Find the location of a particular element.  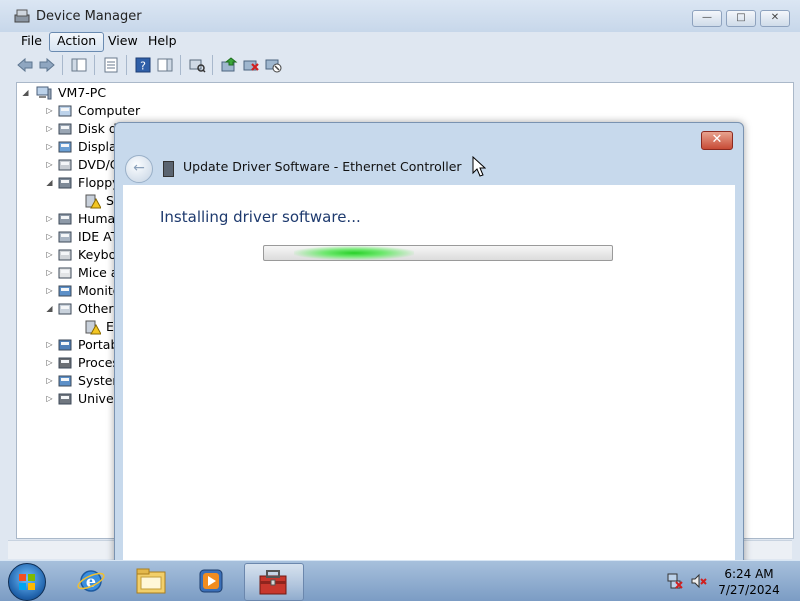

taskbar-device-manager is located at coordinates (274, 582).